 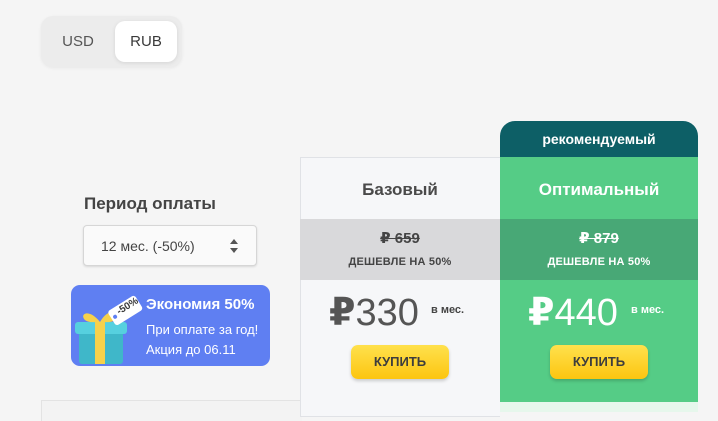 What do you see at coordinates (599, 189) in the screenshot?
I see `plan-name-optimal: Оптимальный` at bounding box center [599, 189].